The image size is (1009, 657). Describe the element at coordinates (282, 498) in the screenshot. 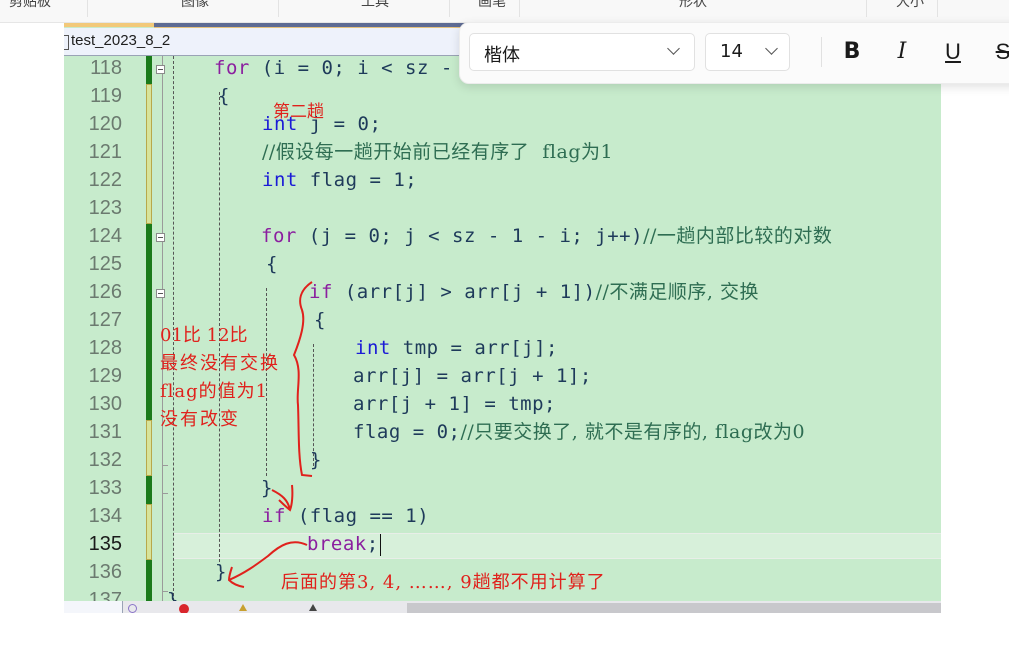

I see `ink-arrow-down-stroke` at that location.